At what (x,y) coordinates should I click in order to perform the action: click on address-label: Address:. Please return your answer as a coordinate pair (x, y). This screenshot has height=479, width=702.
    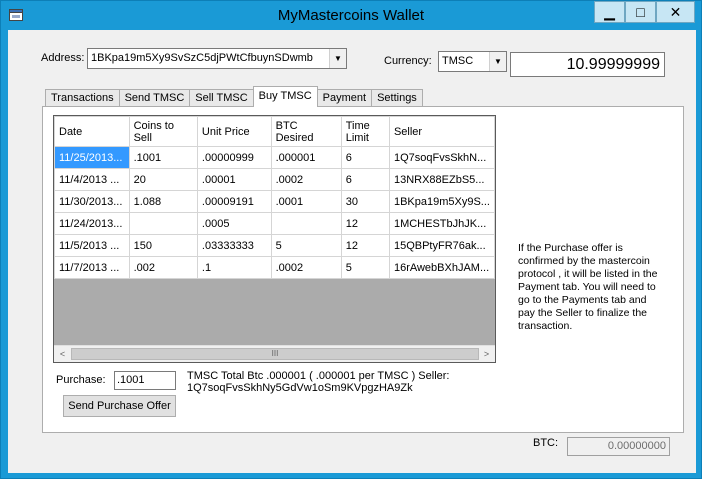
    Looking at the image, I should click on (63, 58).